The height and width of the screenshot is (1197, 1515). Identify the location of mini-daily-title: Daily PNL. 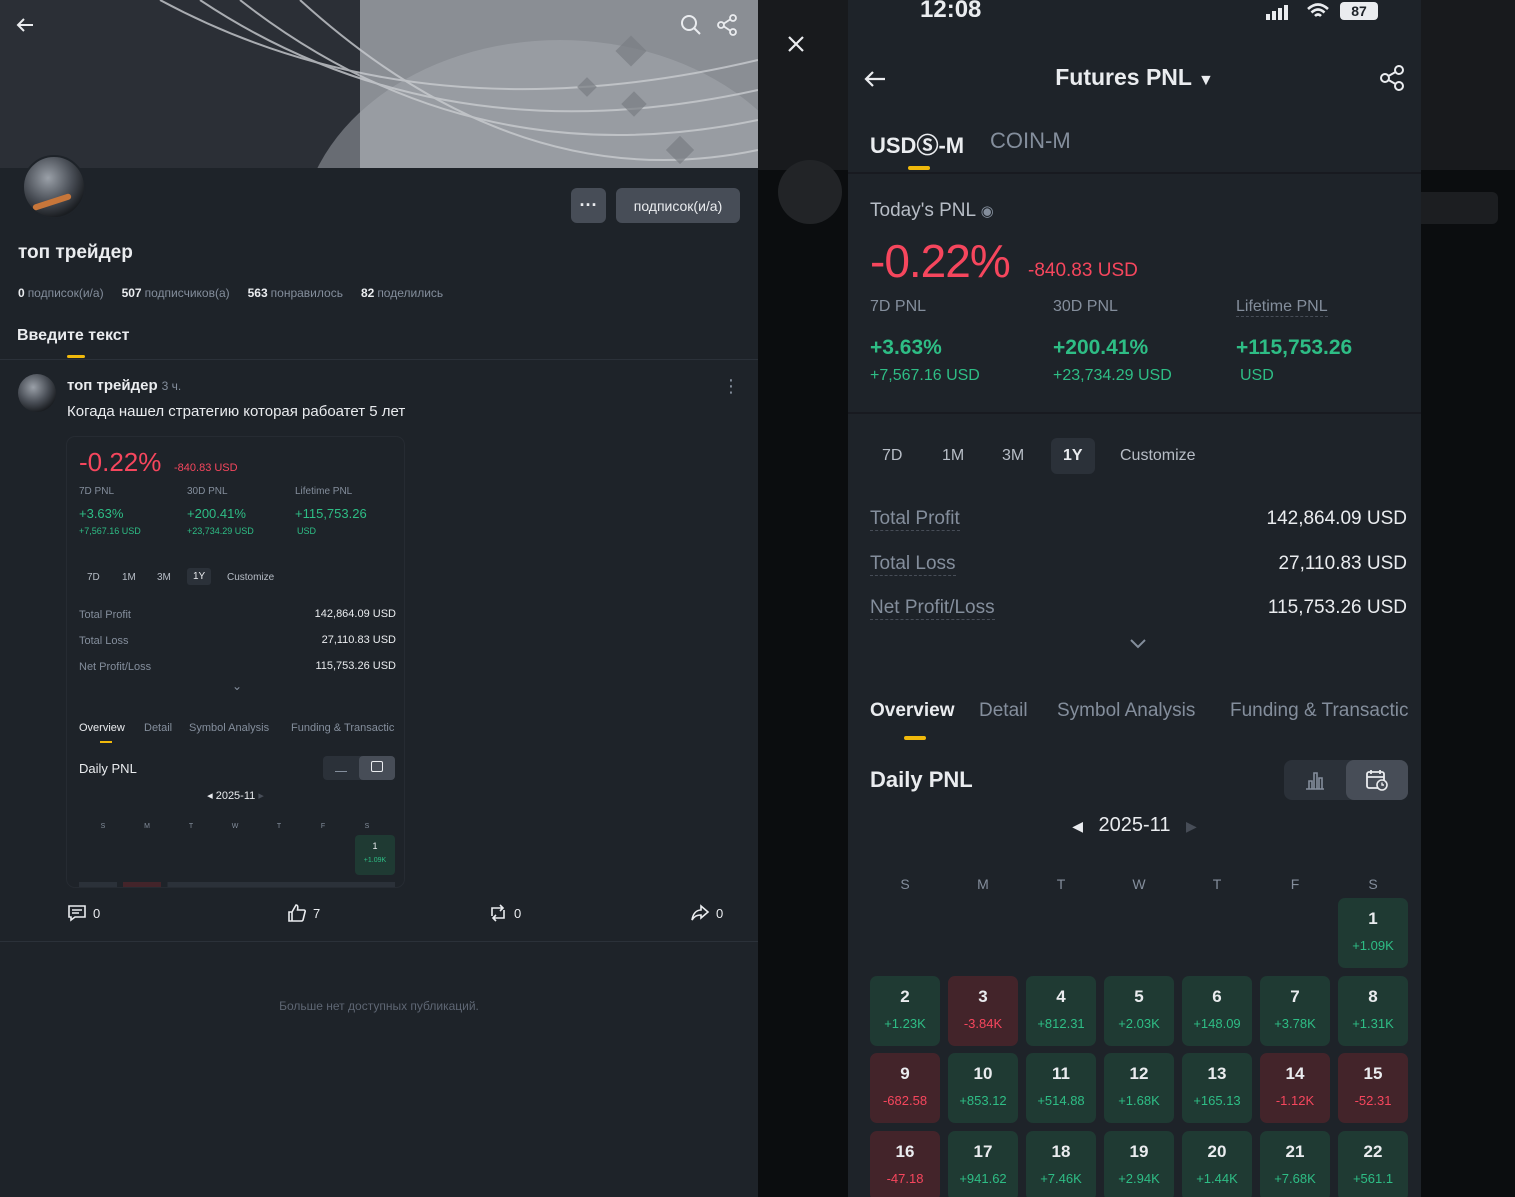
(108, 768).